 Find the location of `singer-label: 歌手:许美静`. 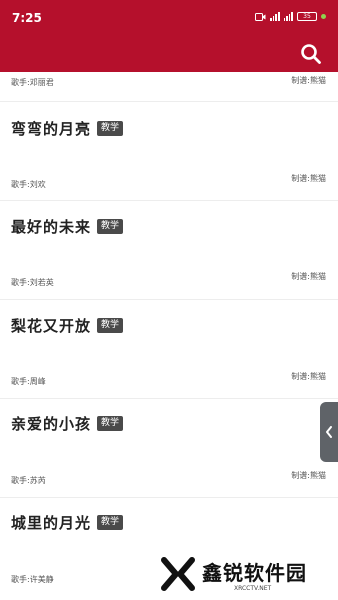

singer-label: 歌手:许美静 is located at coordinates (32, 579).